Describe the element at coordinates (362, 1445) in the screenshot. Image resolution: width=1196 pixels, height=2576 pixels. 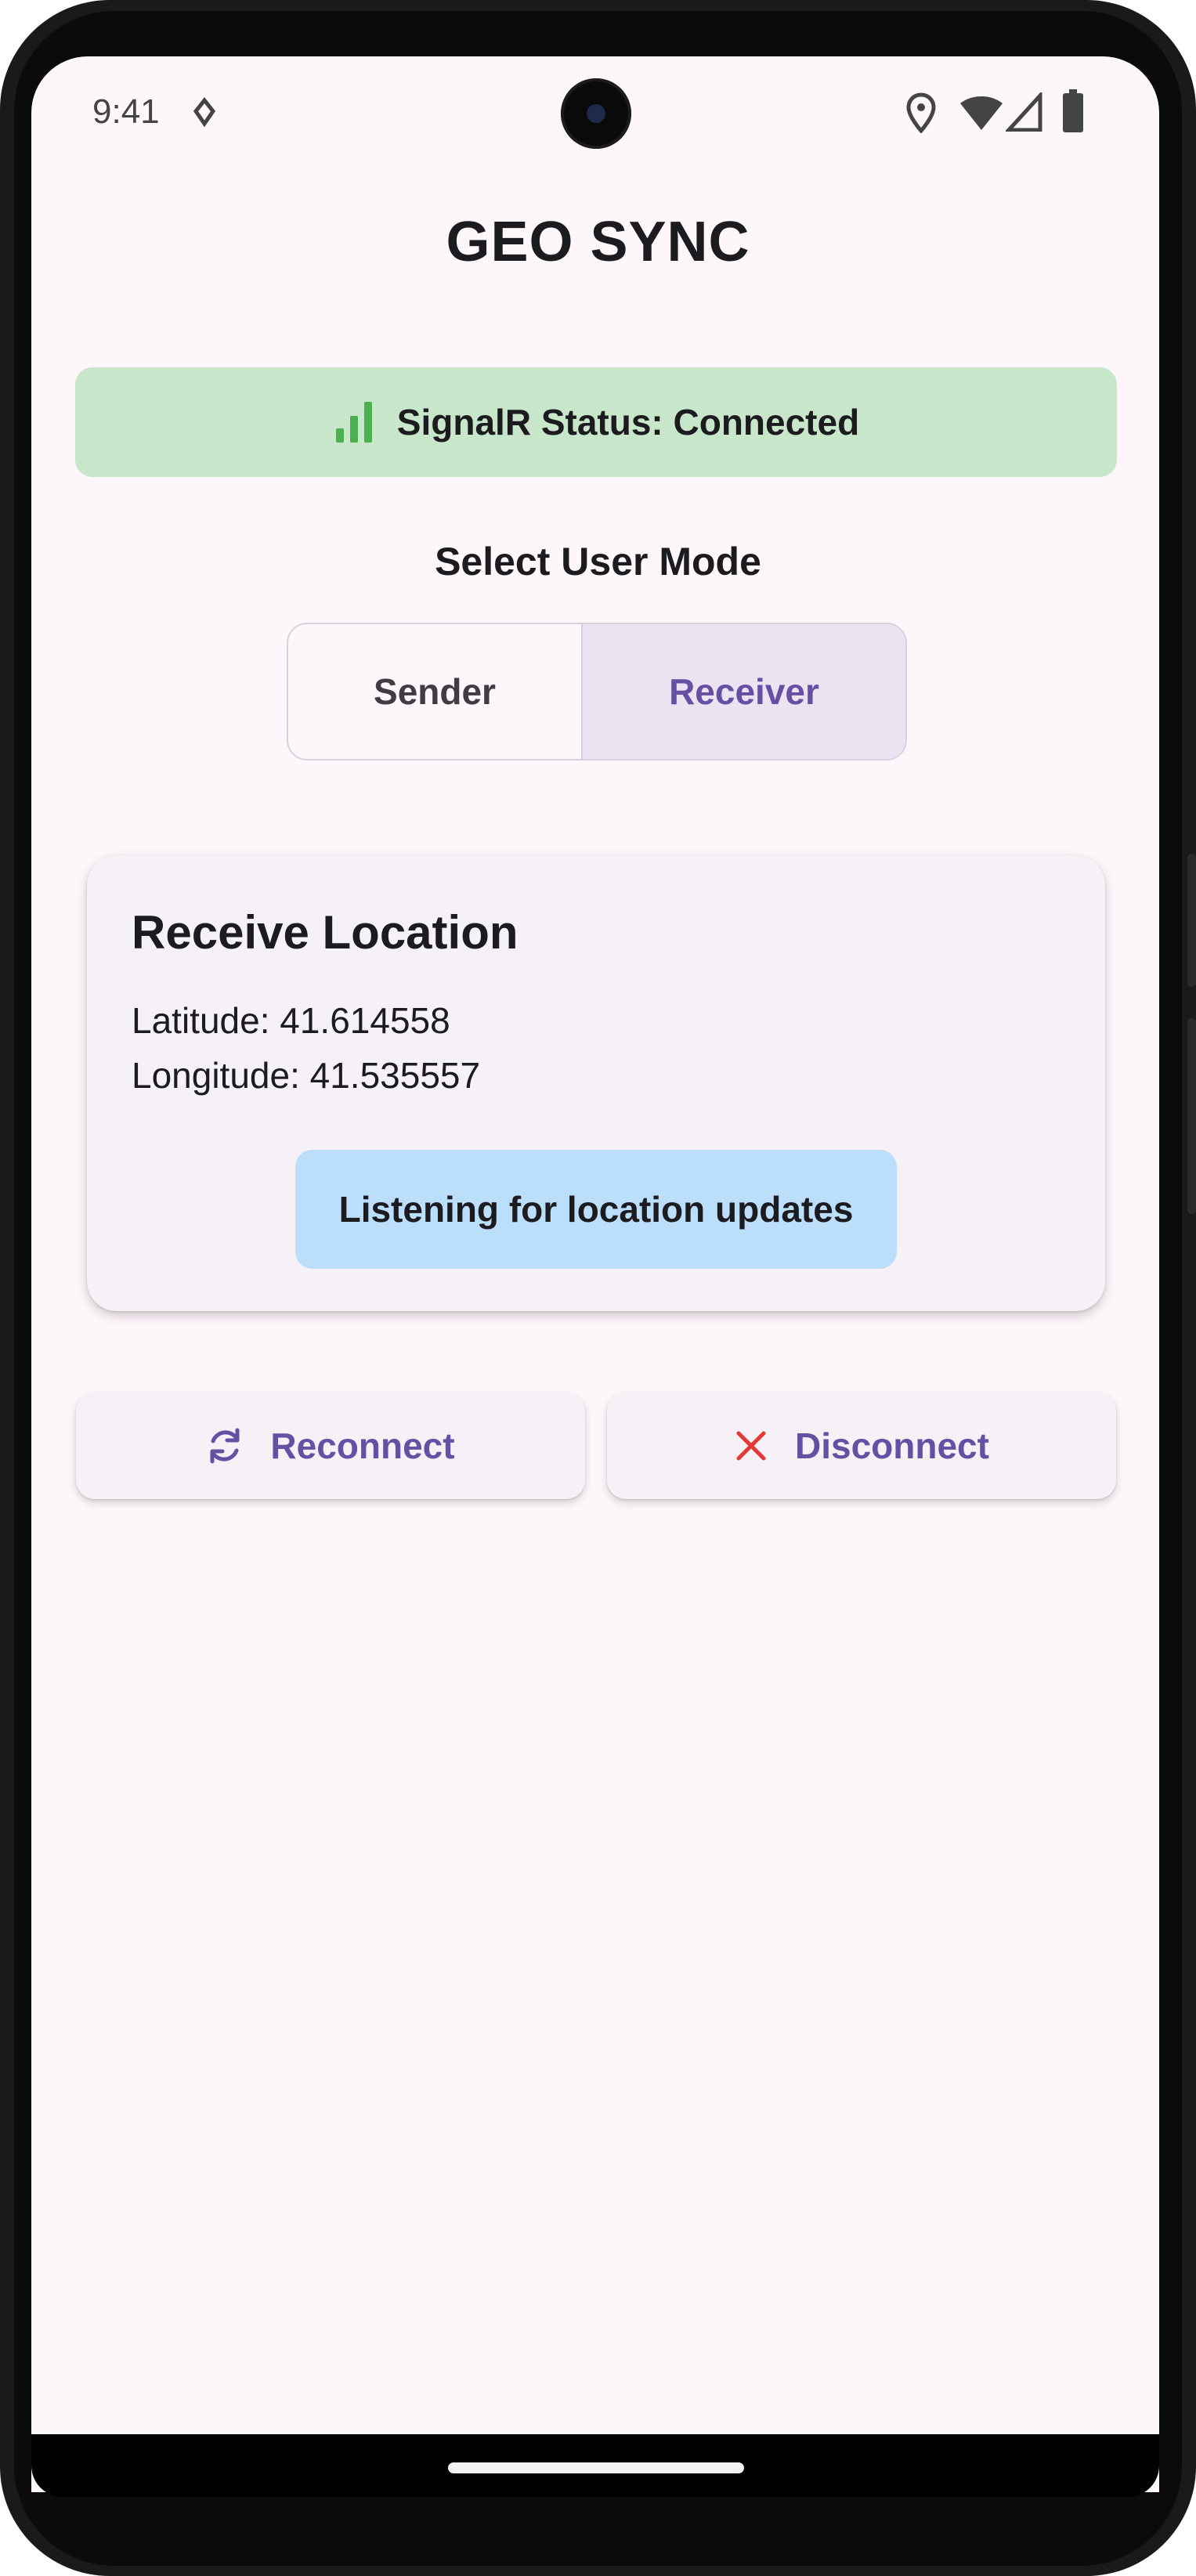
I see `reconnect-label: Reconnect` at that location.